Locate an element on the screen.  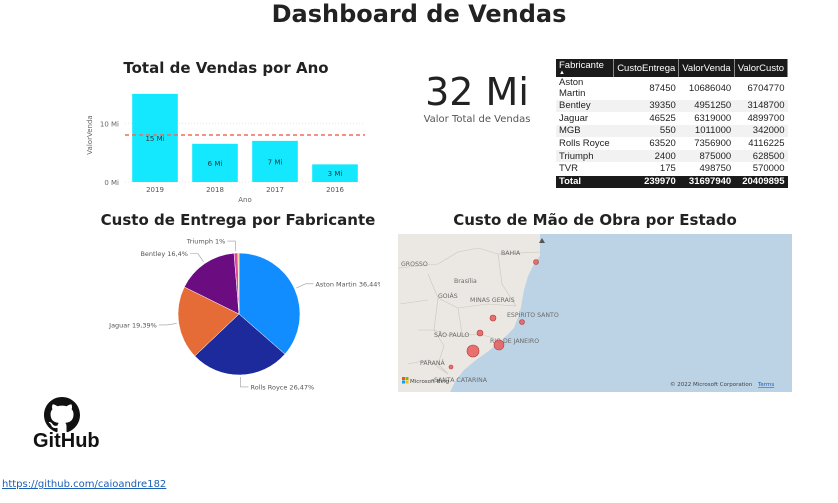
bar-data-label: 15 Mi is located at coordinates (154, 139).